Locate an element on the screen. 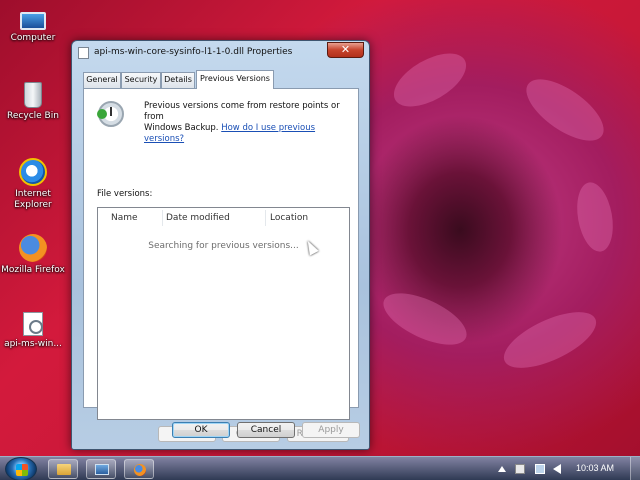  tab-previous-versions: Previous Versions is located at coordinates (235, 79).